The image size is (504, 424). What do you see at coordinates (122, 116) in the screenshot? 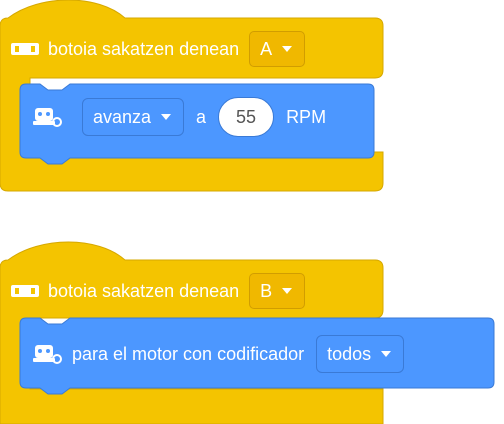
I see `direction-dropdown-value: avanza` at bounding box center [122, 116].